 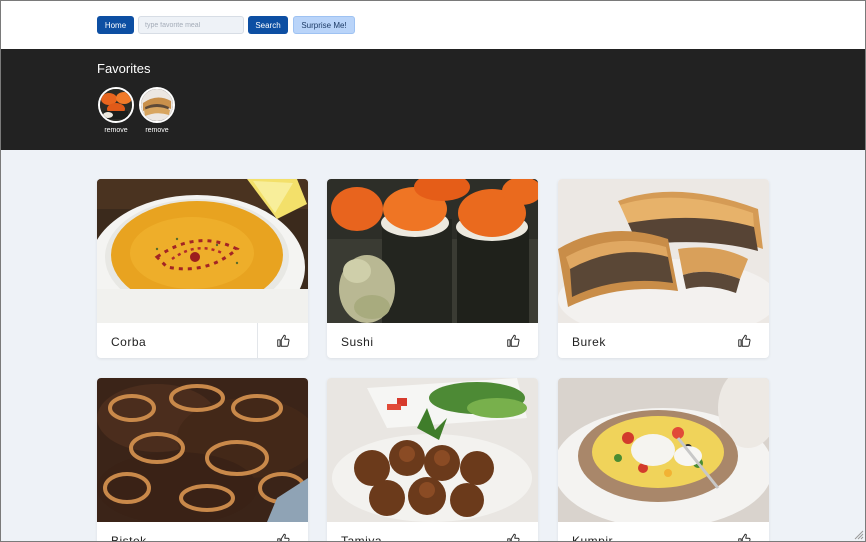 I want to click on meal-card-tamiya: Tamiya, so click(x=432, y=460).